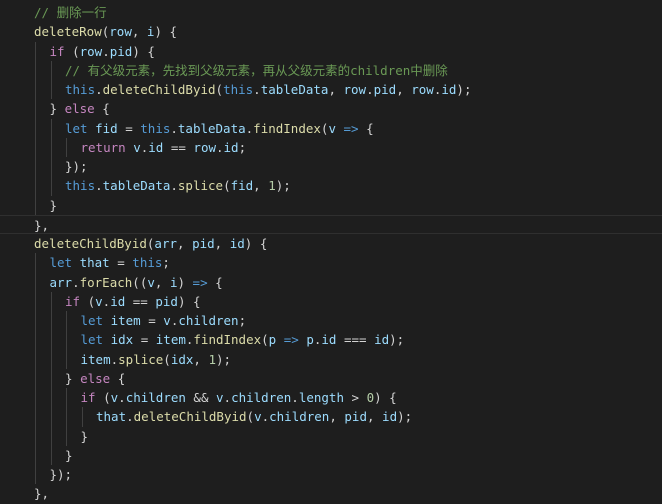  Describe the element at coordinates (70, 12) in the screenshot. I see `code-text: // 删除一行` at that location.